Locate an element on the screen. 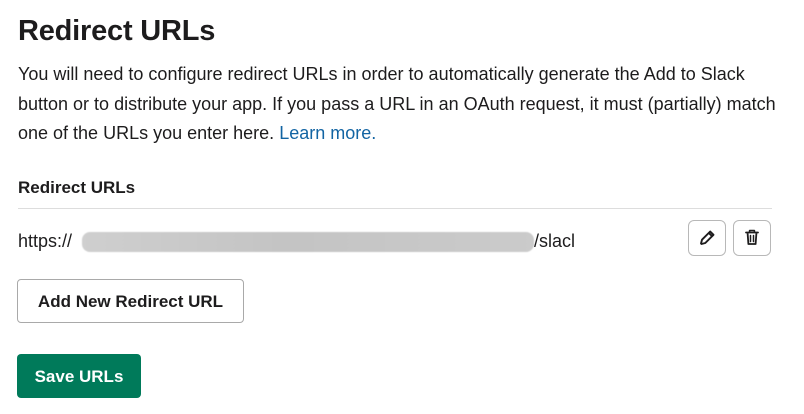 The height and width of the screenshot is (414, 804). pencil-icon is located at coordinates (707, 238).